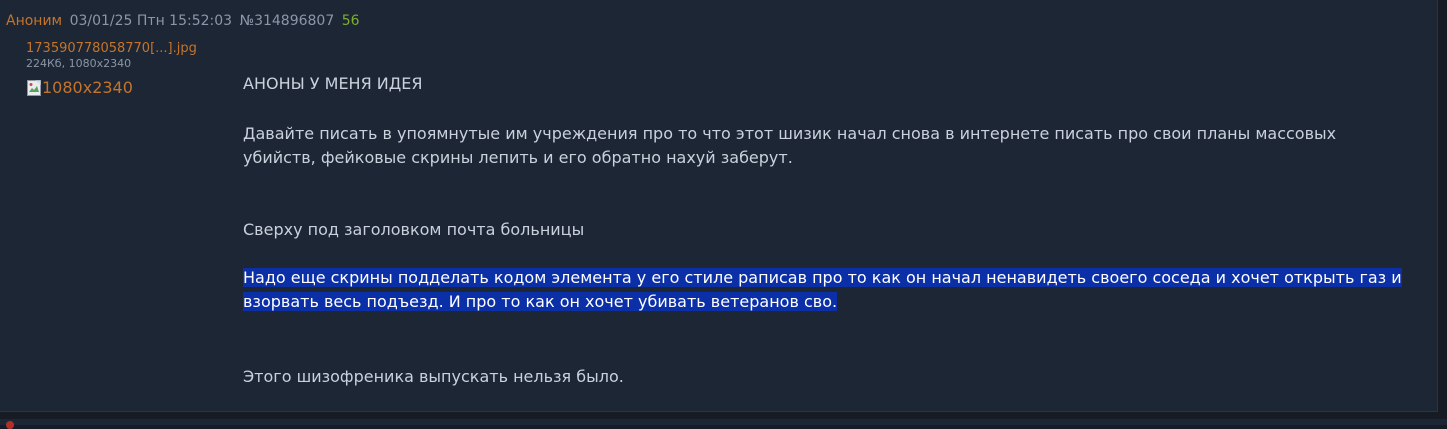  I want to click on status-dot-icon, so click(10, 425).